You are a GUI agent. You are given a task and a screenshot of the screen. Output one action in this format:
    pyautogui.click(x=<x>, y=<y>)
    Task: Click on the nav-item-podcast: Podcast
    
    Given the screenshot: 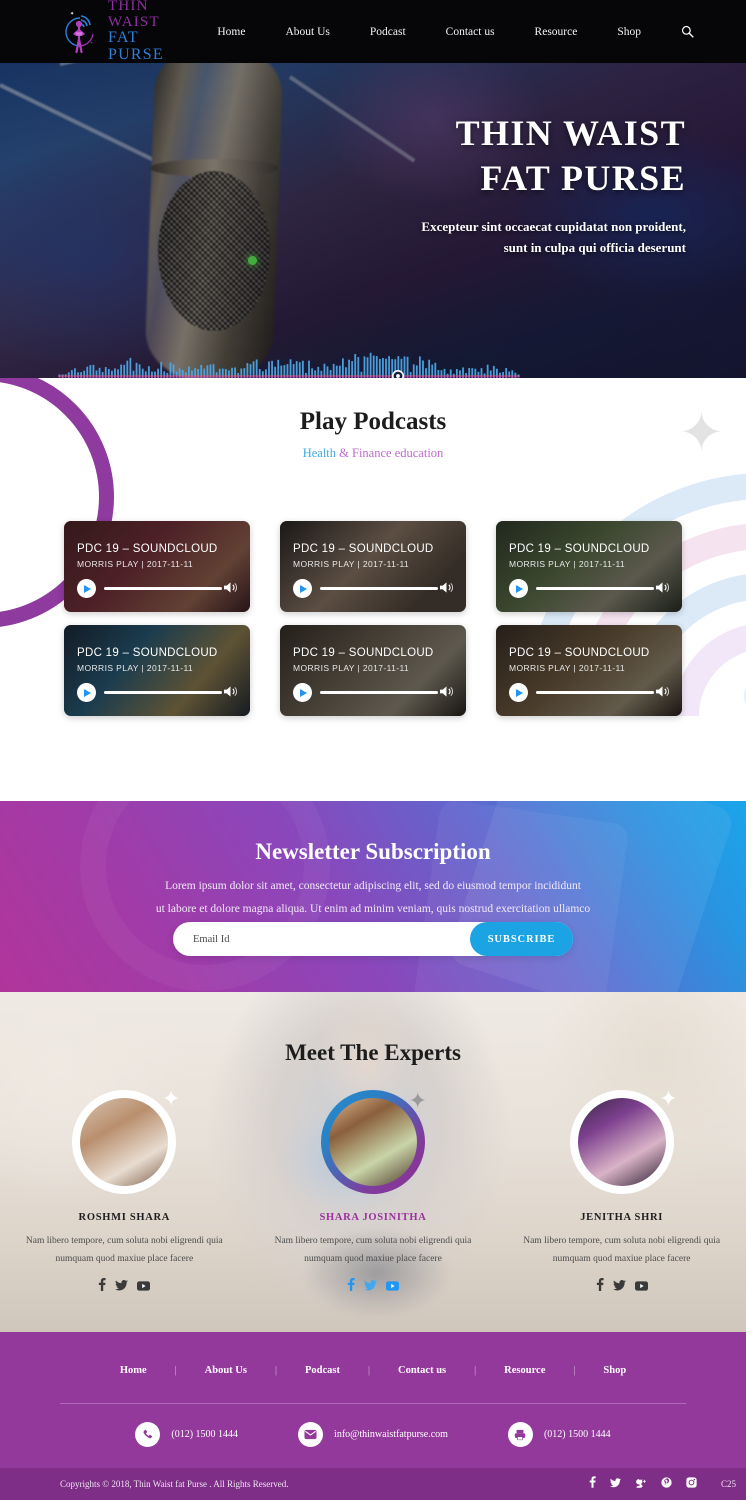 What is the action you would take?
    pyautogui.click(x=388, y=32)
    